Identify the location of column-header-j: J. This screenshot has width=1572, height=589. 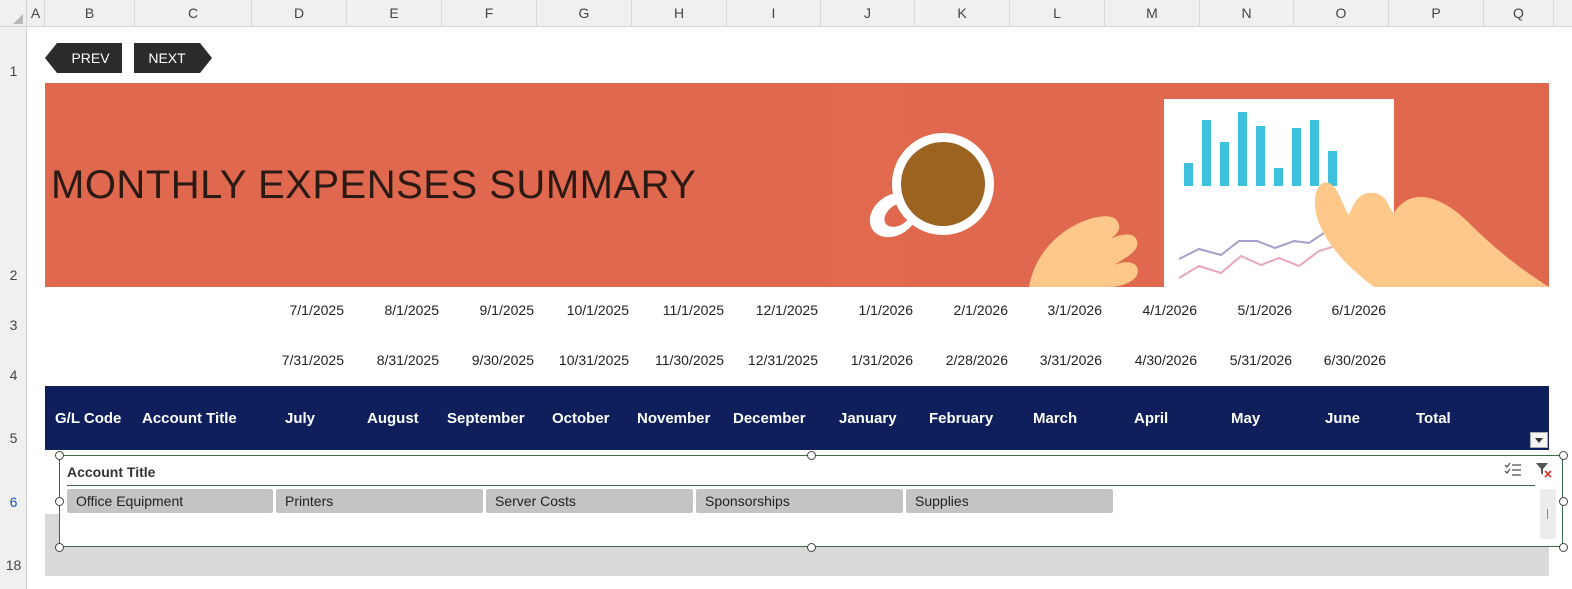
(868, 13).